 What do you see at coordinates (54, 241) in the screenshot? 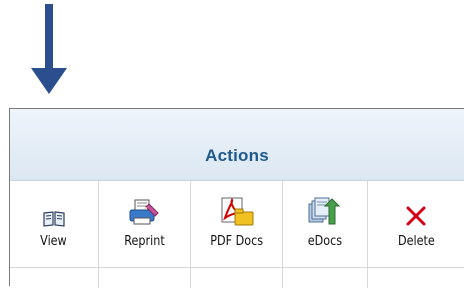
I see `view-label: View` at bounding box center [54, 241].